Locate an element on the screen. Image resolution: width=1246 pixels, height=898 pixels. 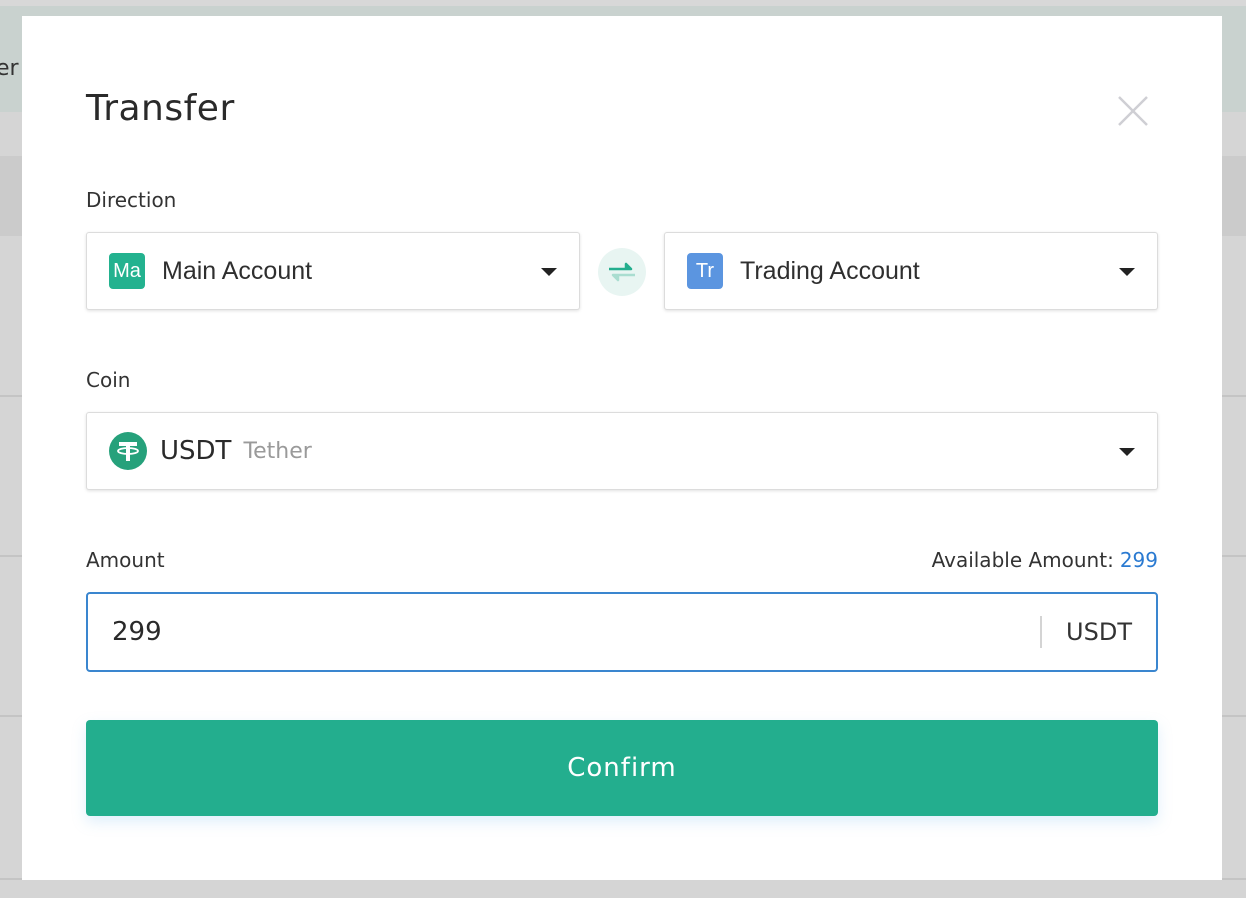
amount-label: Amount is located at coordinates (125, 560).